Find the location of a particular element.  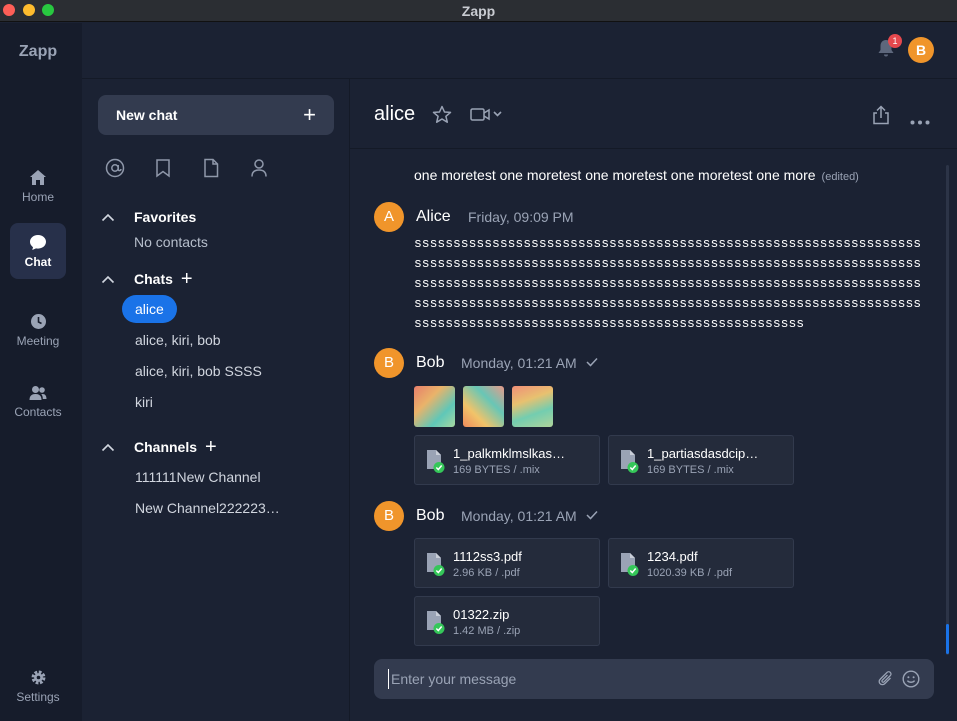

file-attachment: 1112ss3.pdf 2.96 KB / .pdf is located at coordinates (507, 563).